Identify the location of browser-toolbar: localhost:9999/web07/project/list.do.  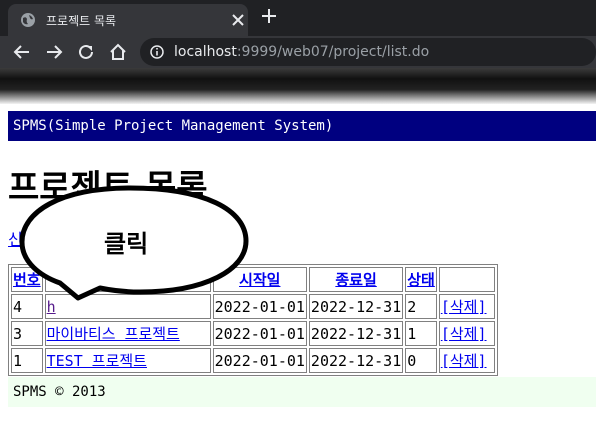
(298, 52).